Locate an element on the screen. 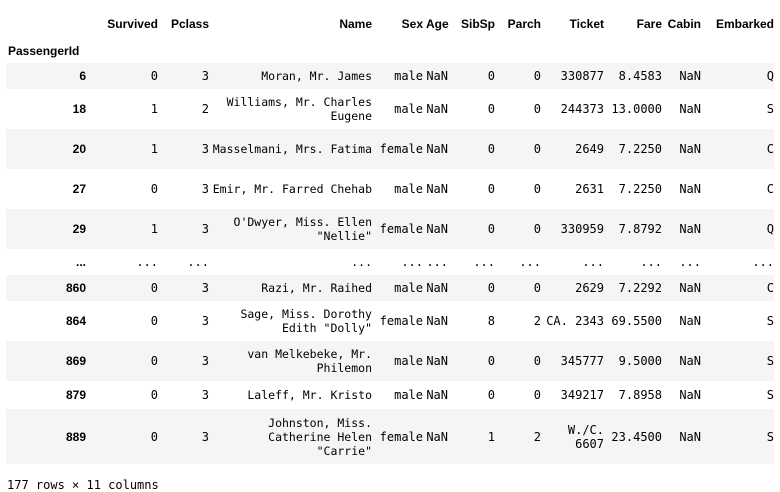 The width and height of the screenshot is (780, 492). corner-cell is located at coordinates (47, 24).